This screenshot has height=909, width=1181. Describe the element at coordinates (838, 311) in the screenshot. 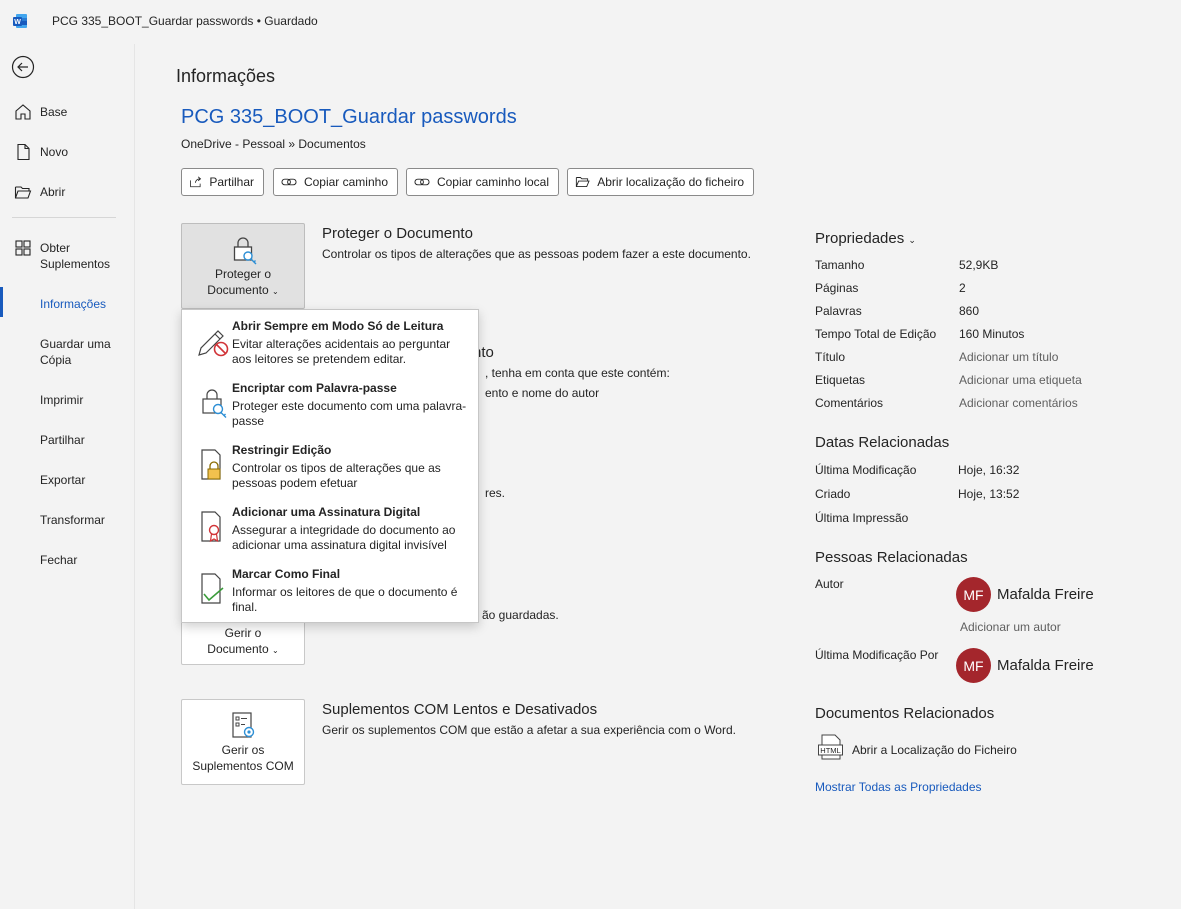

I see `prop-key: Palavras` at that location.